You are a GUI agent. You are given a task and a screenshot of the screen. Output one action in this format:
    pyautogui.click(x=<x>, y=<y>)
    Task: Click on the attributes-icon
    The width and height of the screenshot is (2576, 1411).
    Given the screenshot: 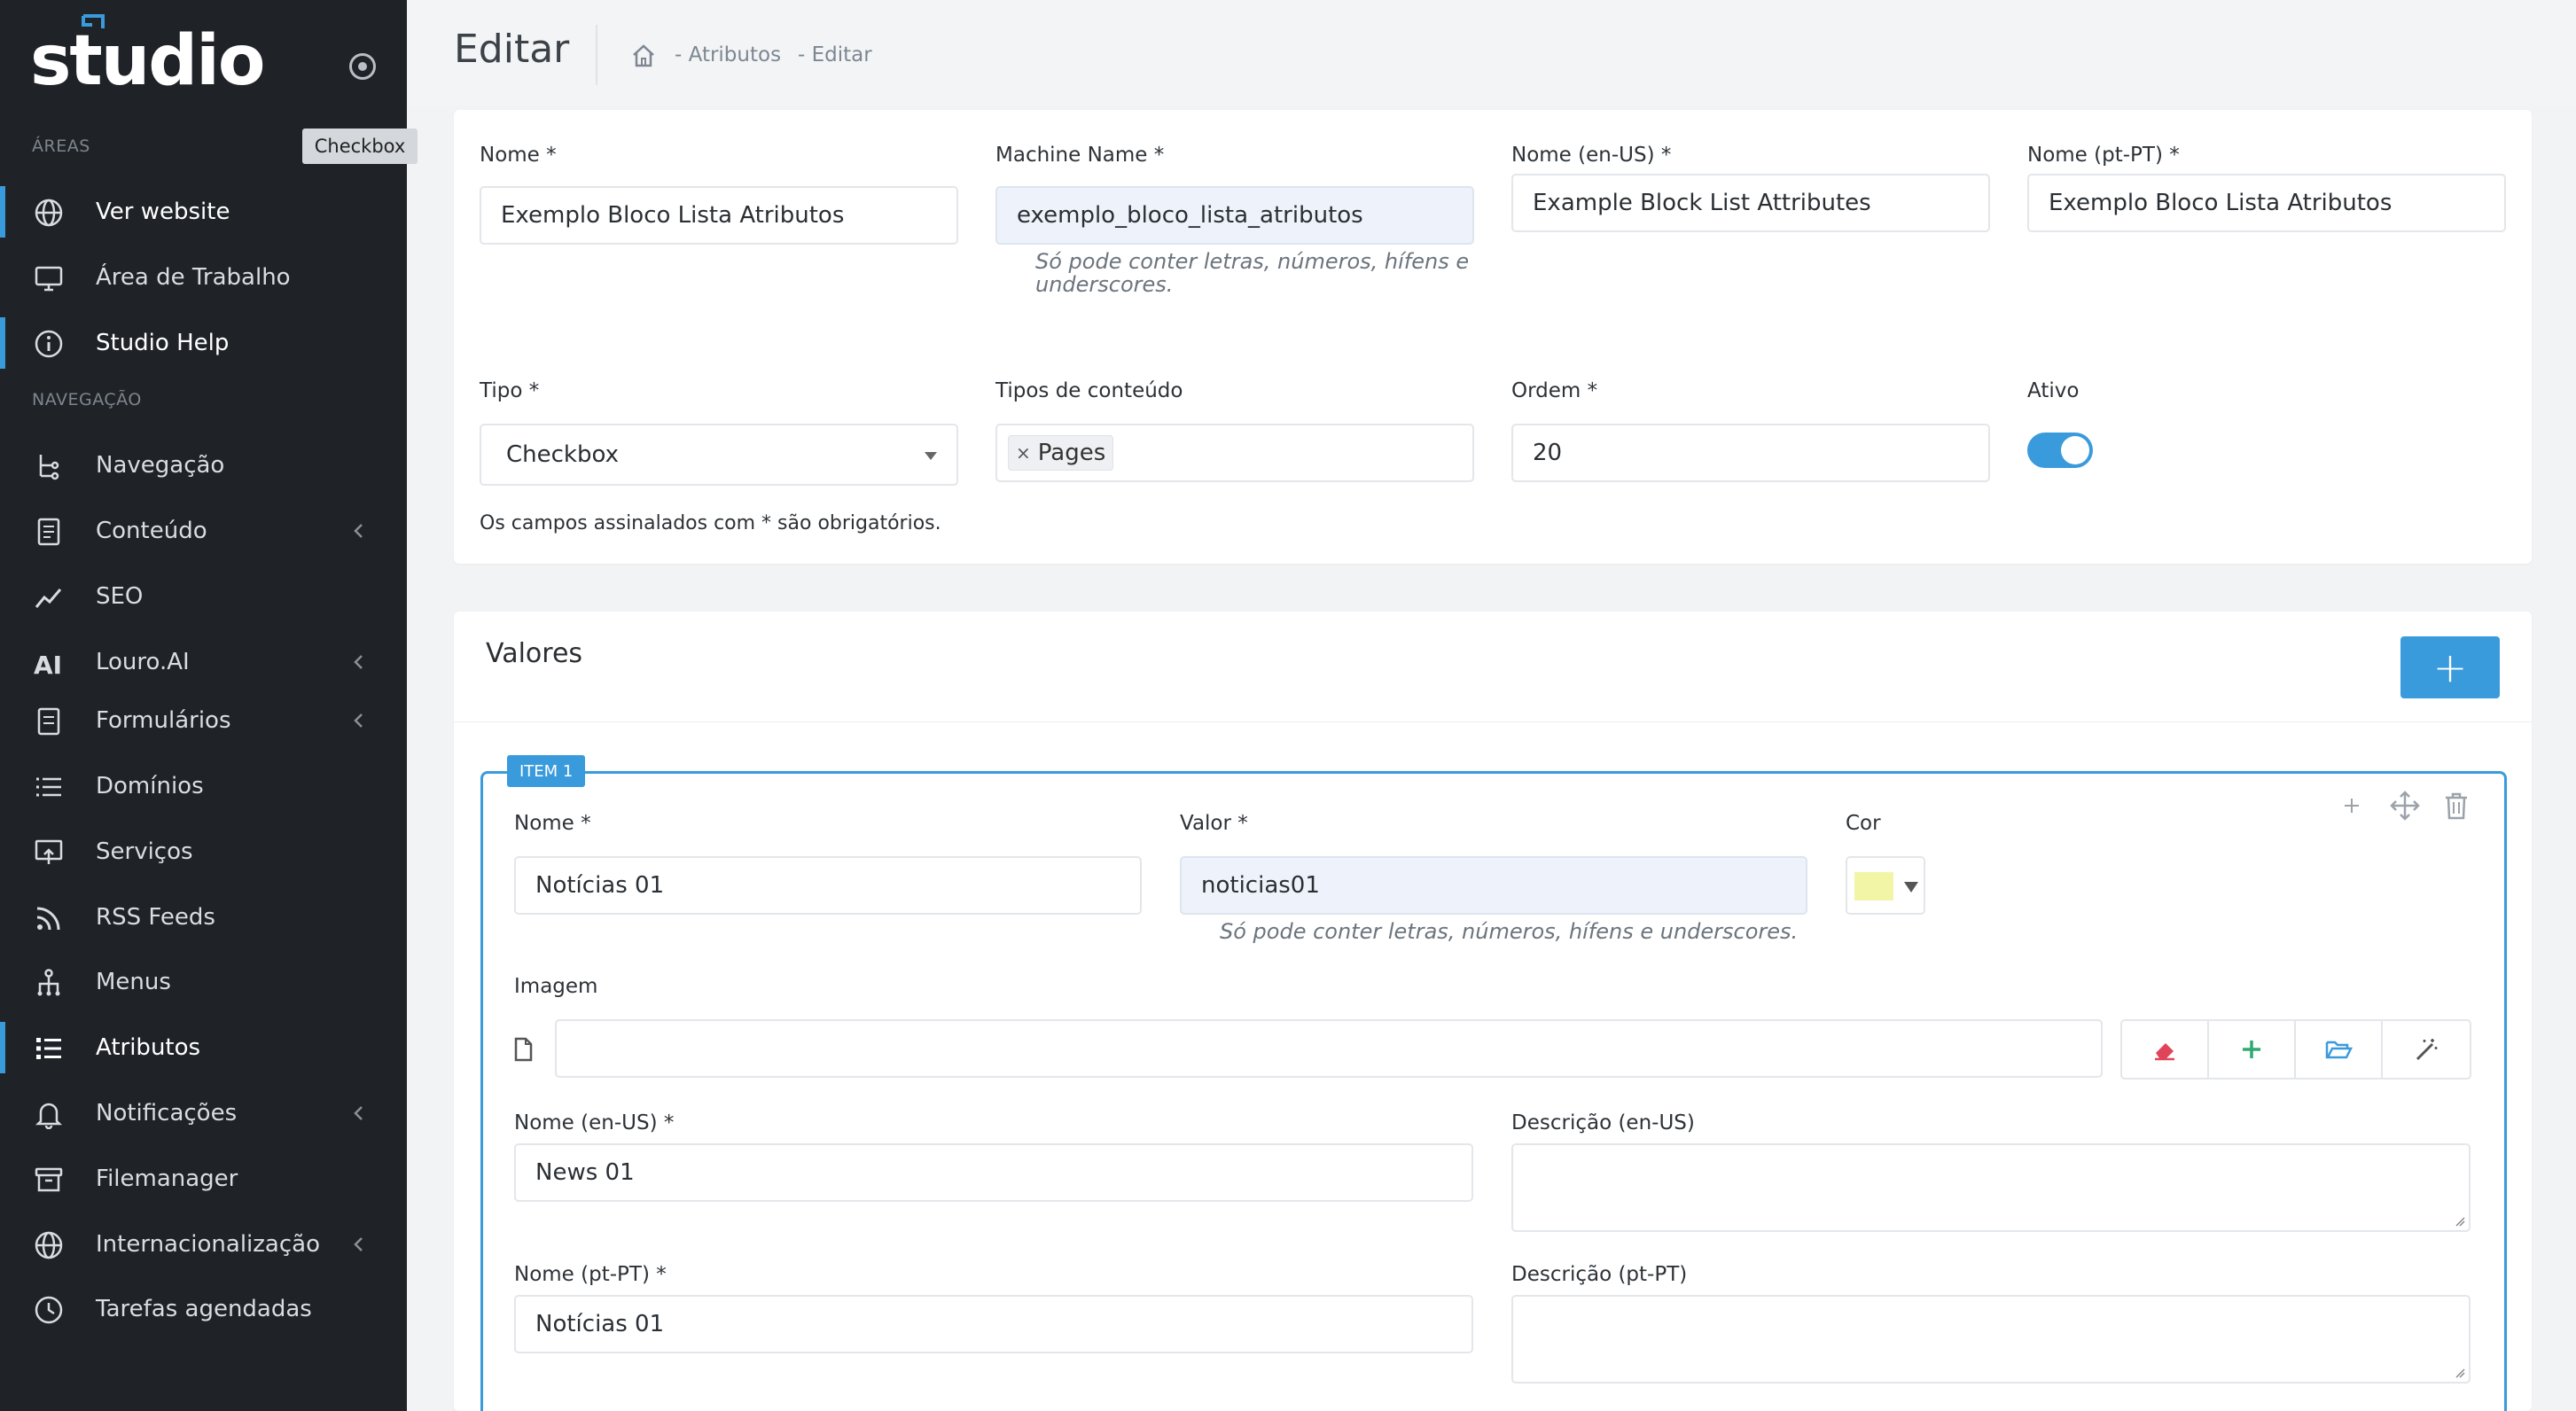 What is the action you would take?
    pyautogui.click(x=48, y=1049)
    